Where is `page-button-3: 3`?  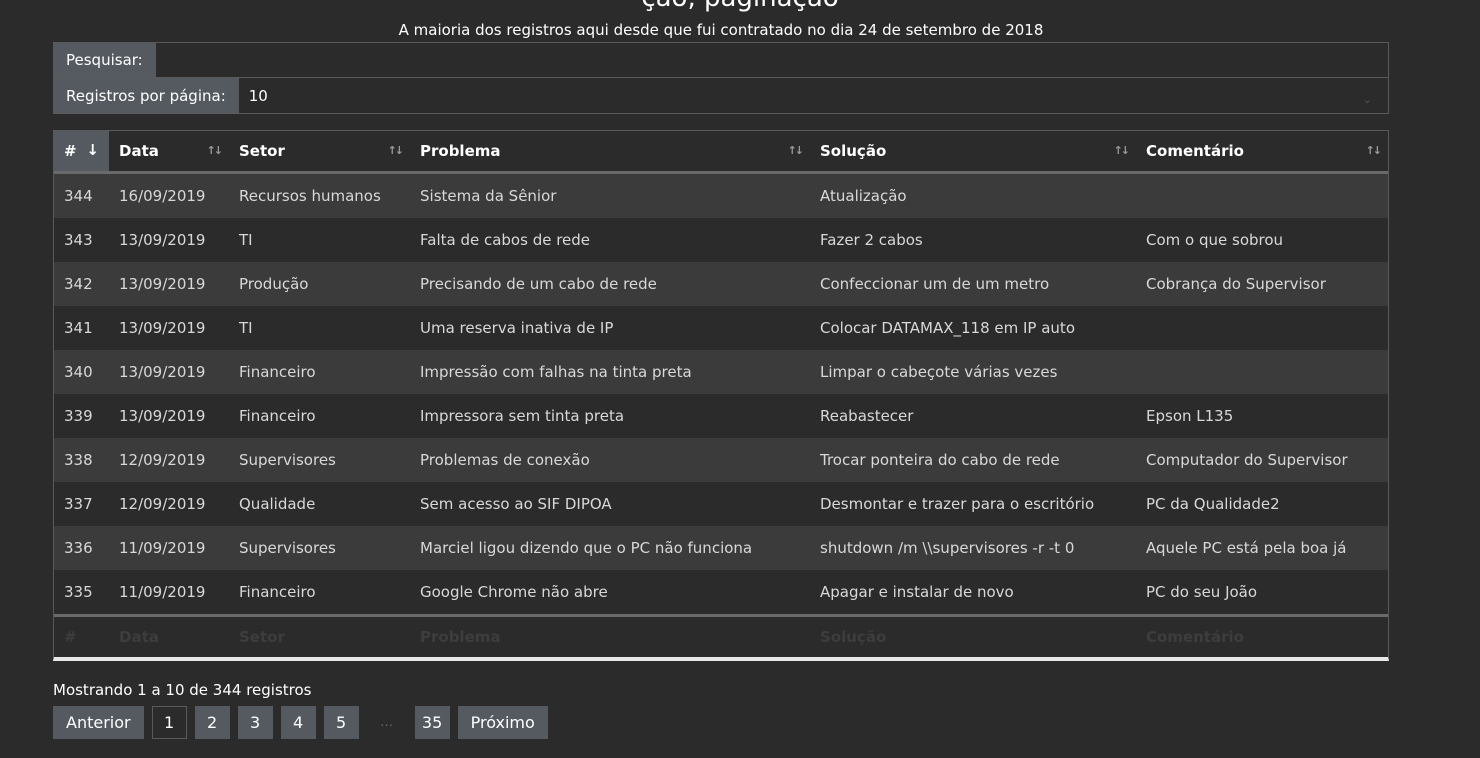 page-button-3: 3 is located at coordinates (255, 722).